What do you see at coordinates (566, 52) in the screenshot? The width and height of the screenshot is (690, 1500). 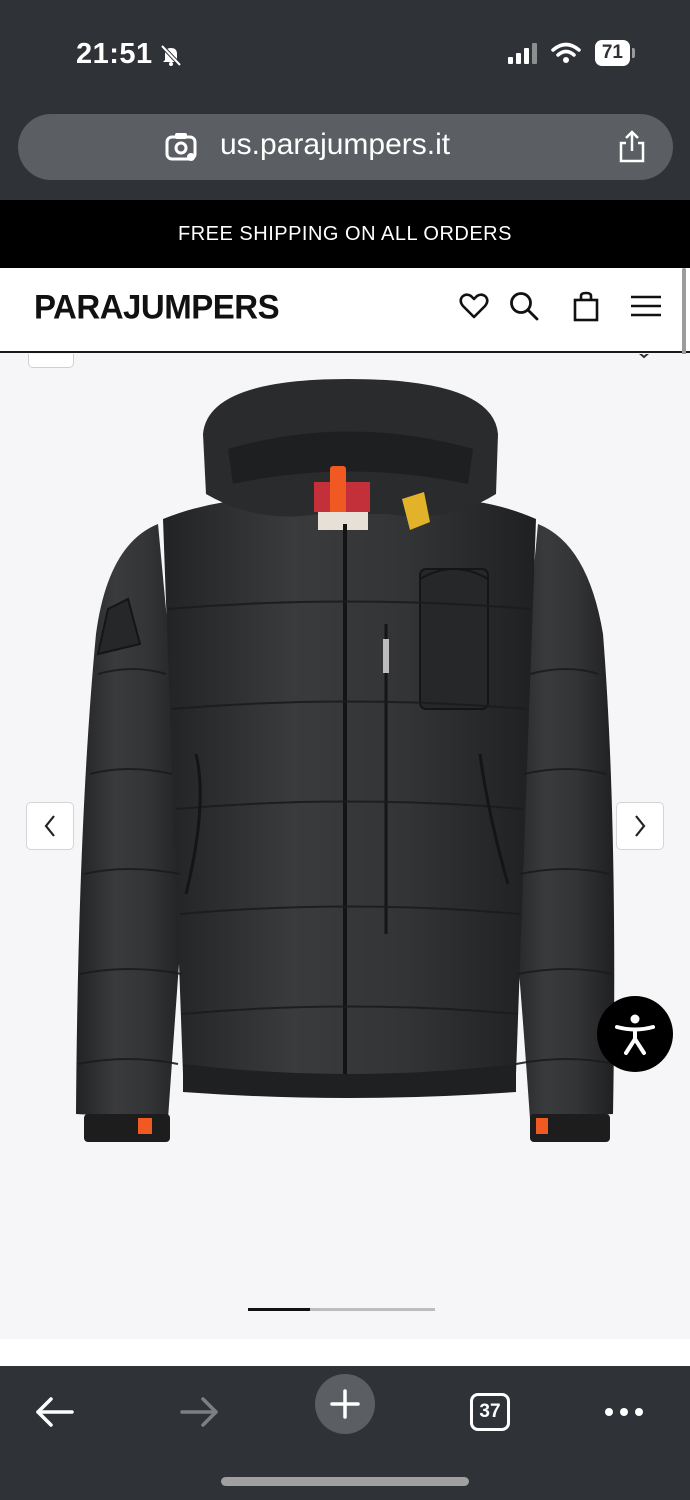 I see `wifi-icon` at bounding box center [566, 52].